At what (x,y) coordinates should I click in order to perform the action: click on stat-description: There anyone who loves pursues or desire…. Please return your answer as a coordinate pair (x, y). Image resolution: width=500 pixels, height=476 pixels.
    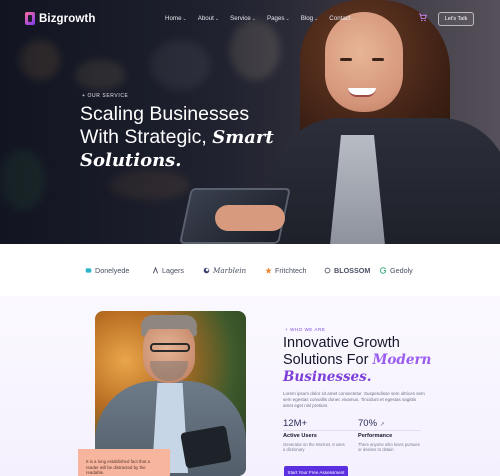
    Looking at the image, I should click on (389, 447).